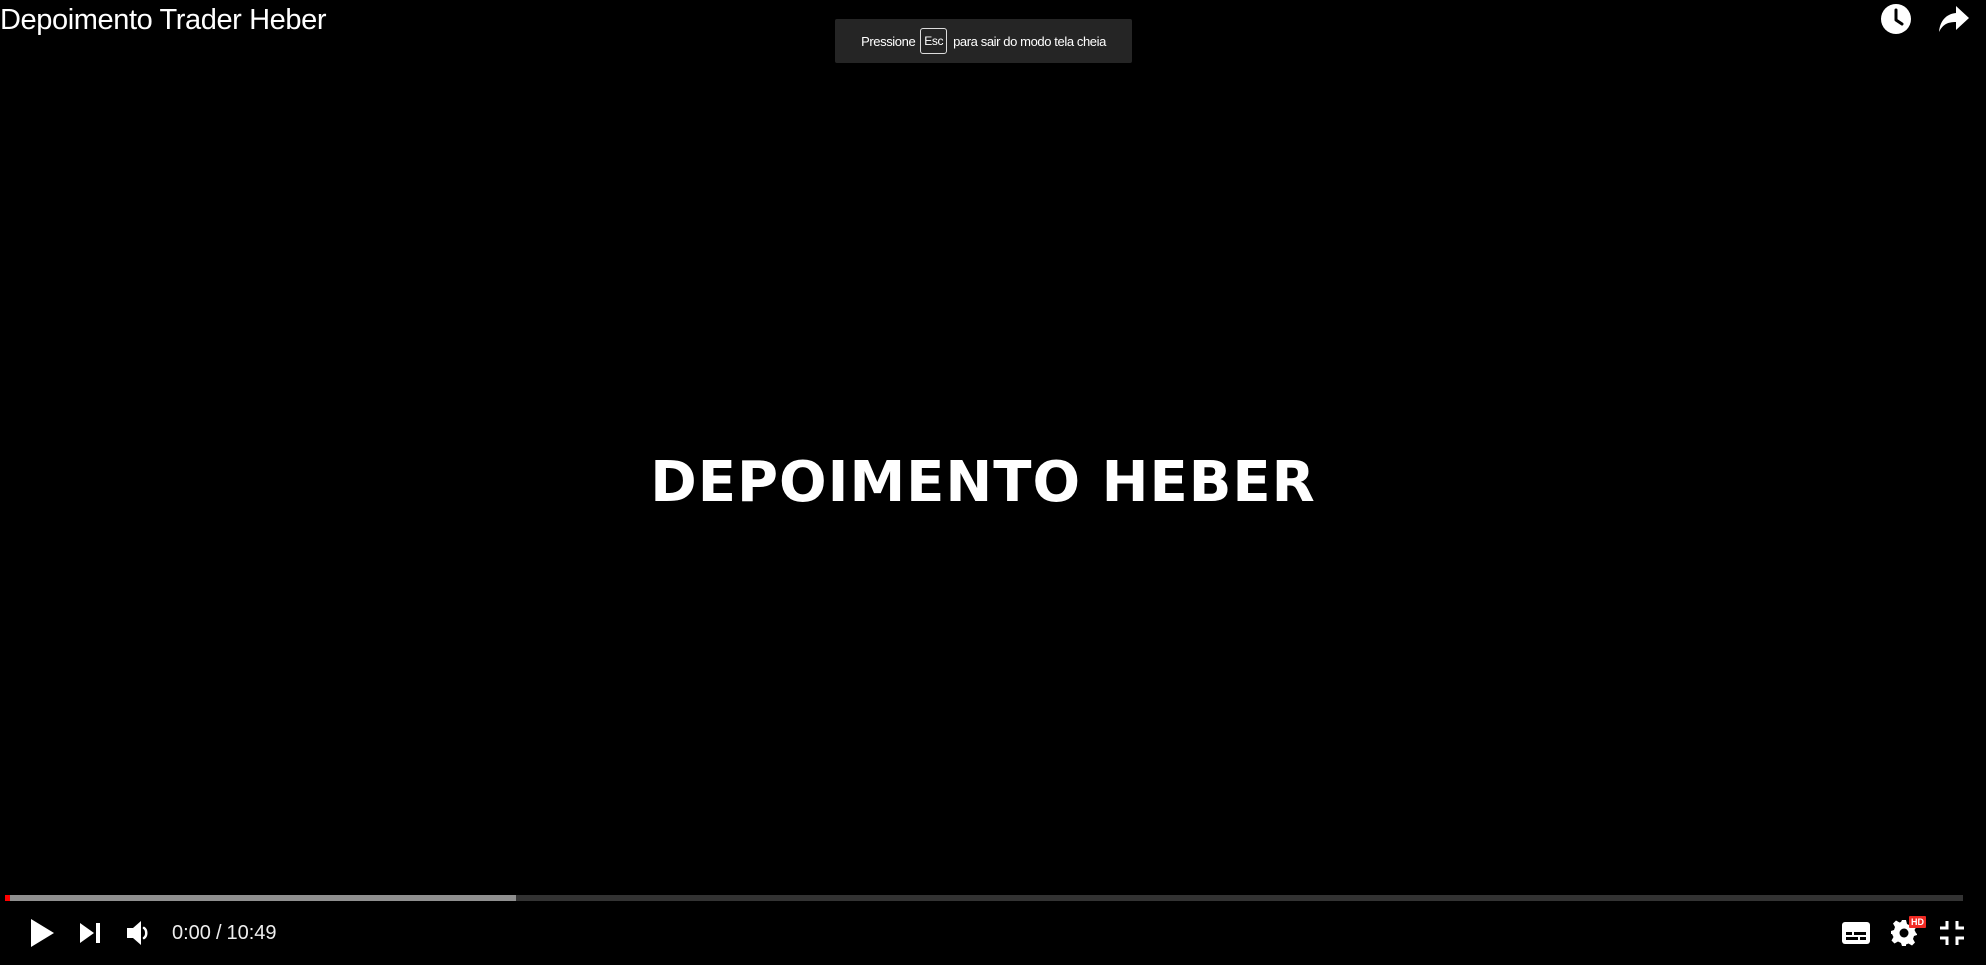 The height and width of the screenshot is (965, 1986). I want to click on watch-later-button, so click(1896, 19).